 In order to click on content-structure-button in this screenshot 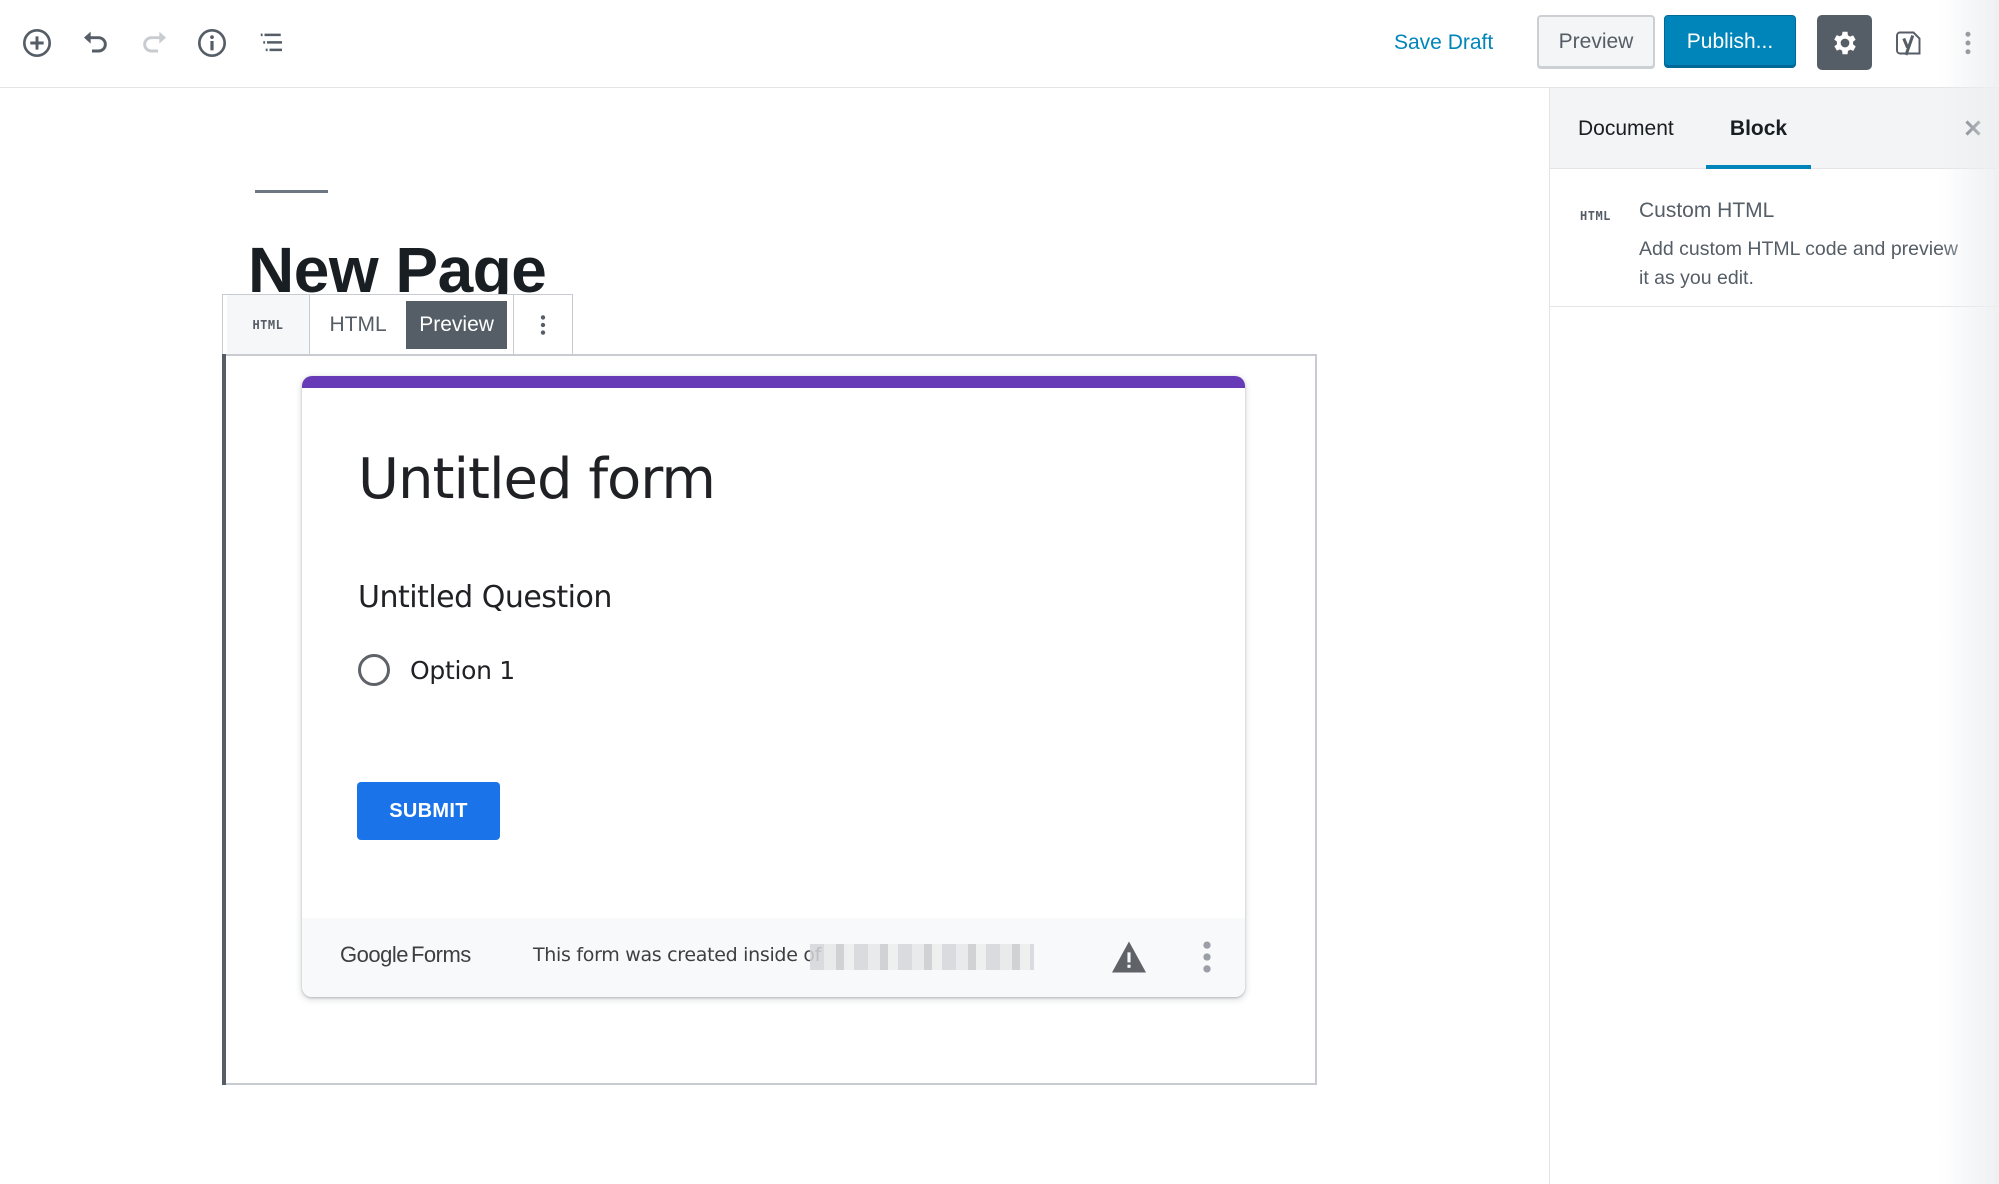, I will do `click(212, 43)`.